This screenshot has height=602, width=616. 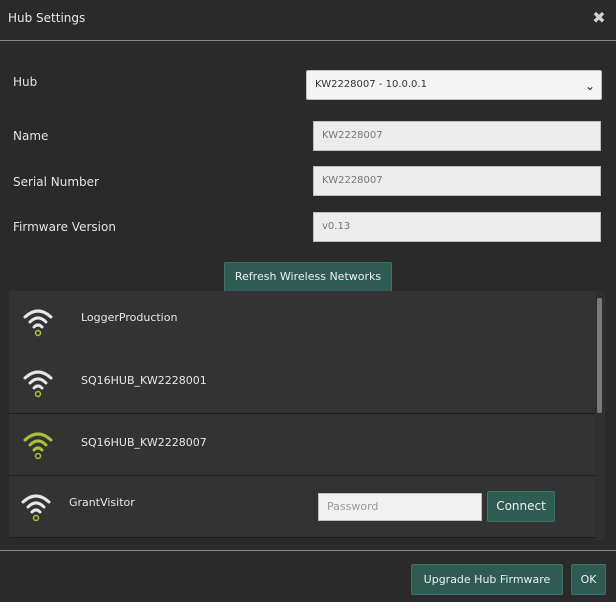 I want to click on network-name: SQ16HUB_KW2228001, so click(x=144, y=380).